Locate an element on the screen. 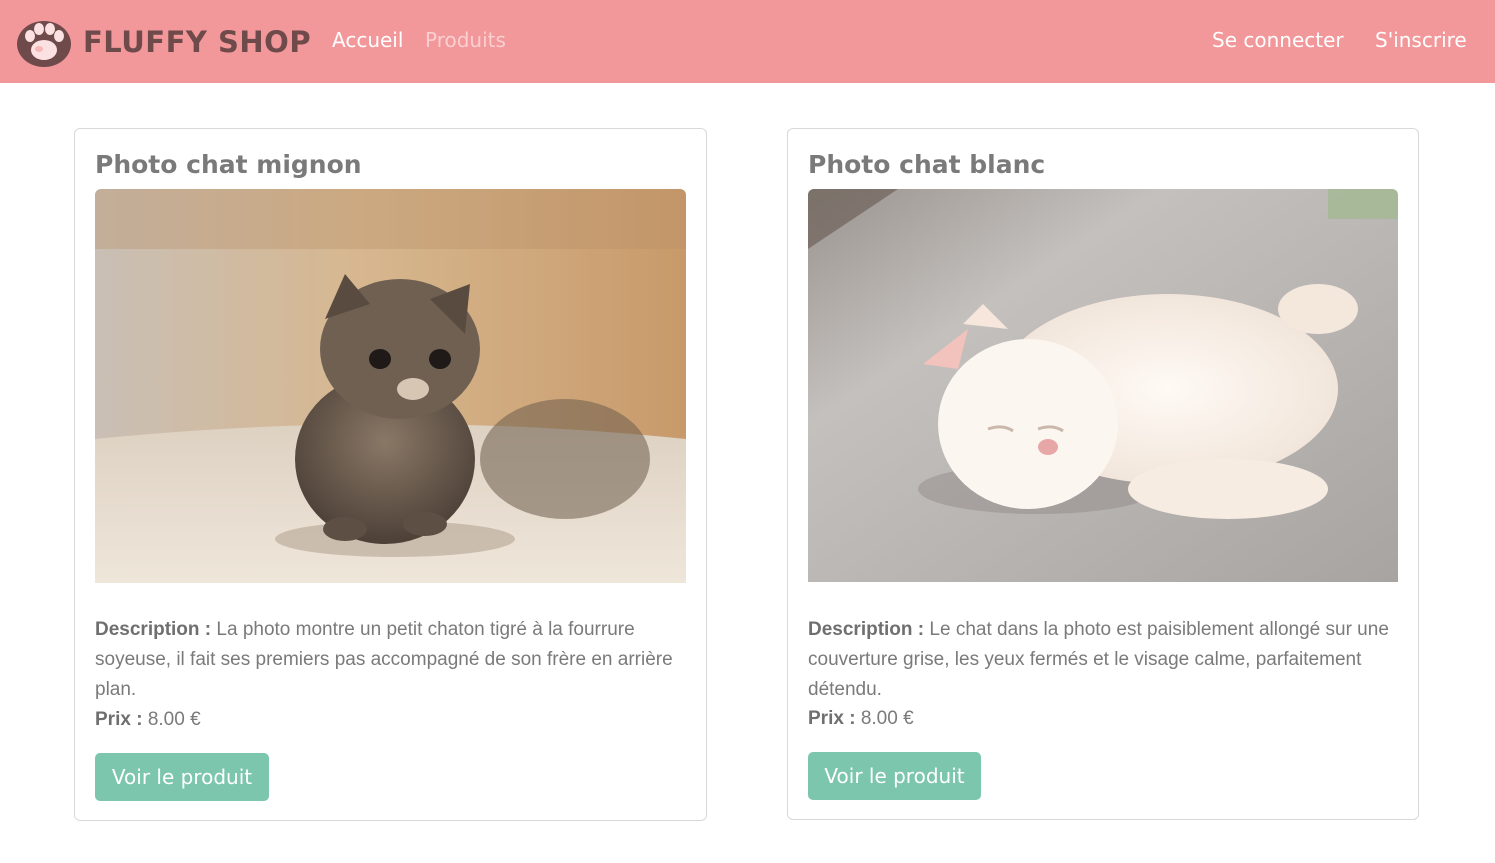 The image size is (1495, 863). nav-link-products: Produits is located at coordinates (465, 40).